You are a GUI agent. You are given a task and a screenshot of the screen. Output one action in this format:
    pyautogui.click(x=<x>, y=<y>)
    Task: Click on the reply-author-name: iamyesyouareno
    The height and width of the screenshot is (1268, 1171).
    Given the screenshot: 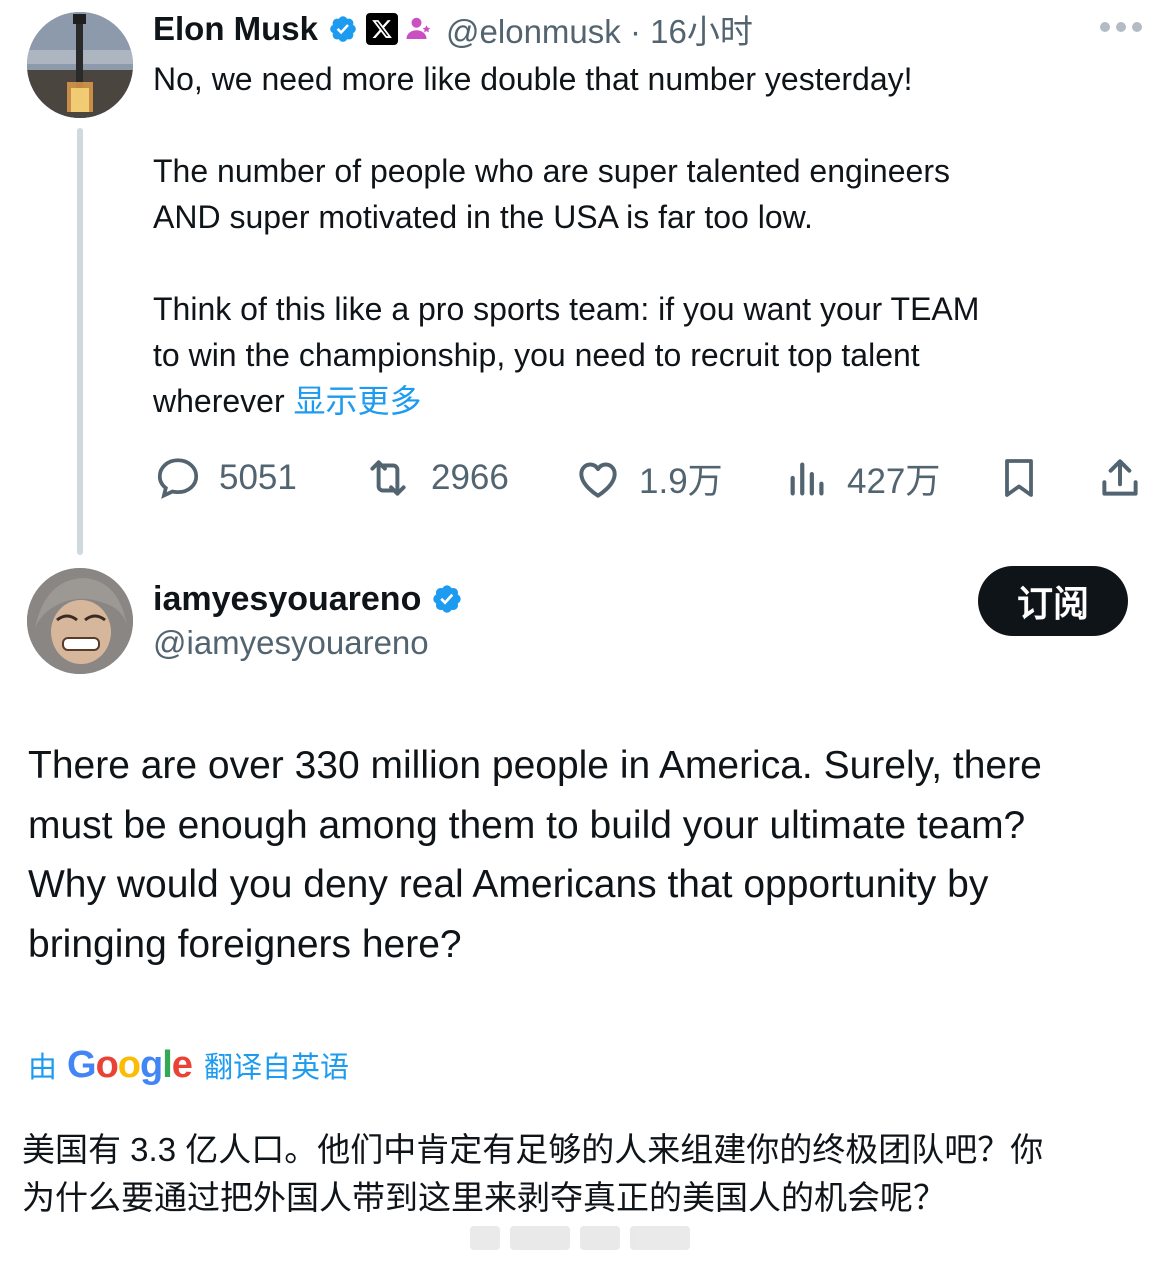 What is the action you would take?
    pyautogui.click(x=287, y=599)
    